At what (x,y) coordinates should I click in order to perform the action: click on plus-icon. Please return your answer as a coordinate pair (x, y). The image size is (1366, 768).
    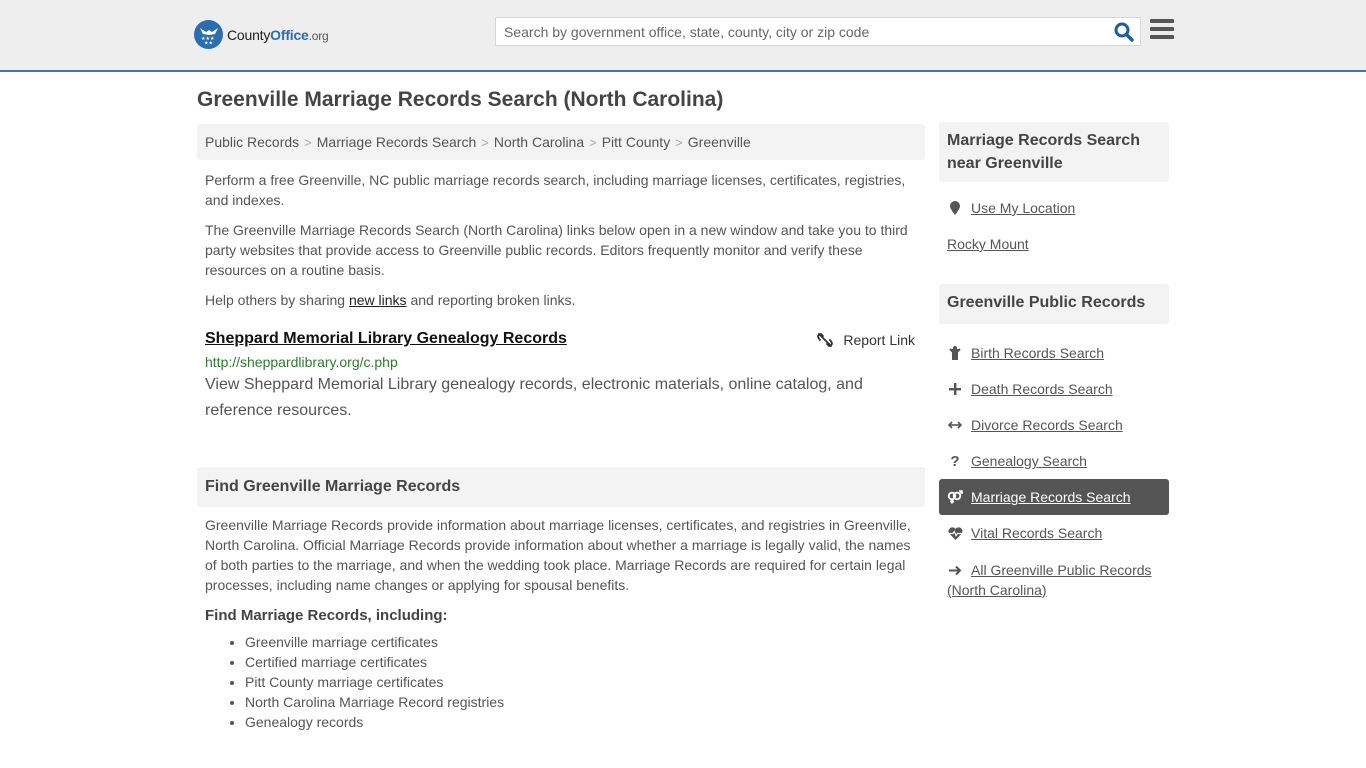
    Looking at the image, I should click on (955, 389).